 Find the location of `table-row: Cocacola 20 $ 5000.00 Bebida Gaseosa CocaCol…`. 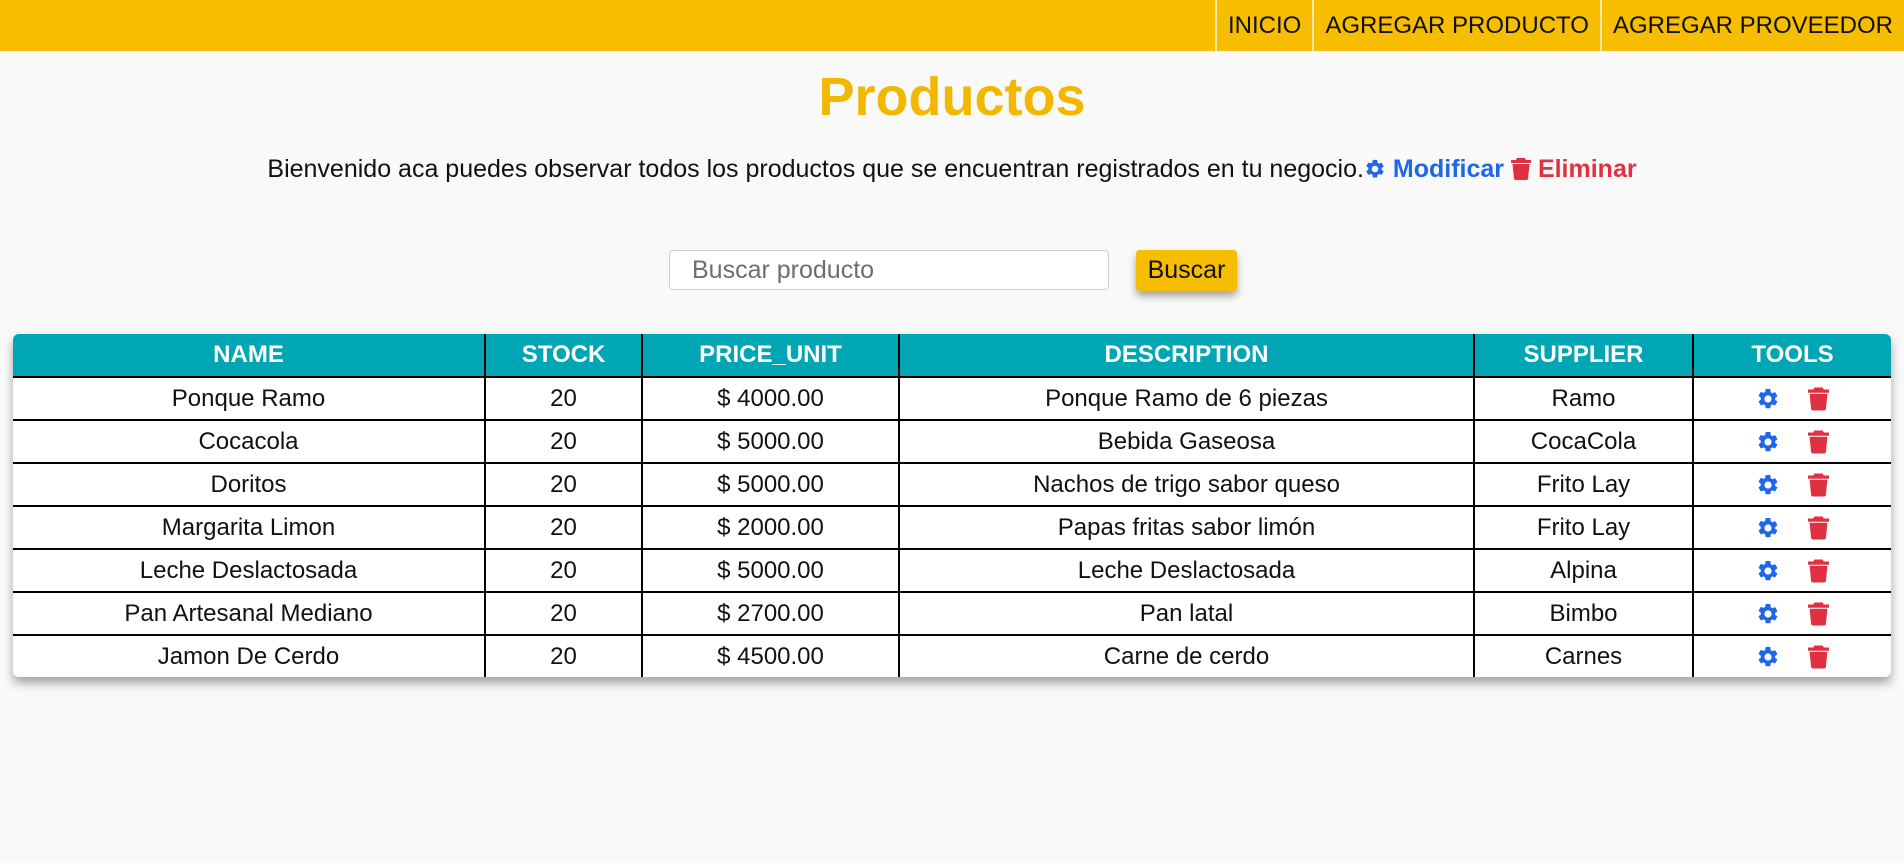

table-row: Cocacola 20 $ 5000.00 Bebida Gaseosa CocaCol… is located at coordinates (952, 441).